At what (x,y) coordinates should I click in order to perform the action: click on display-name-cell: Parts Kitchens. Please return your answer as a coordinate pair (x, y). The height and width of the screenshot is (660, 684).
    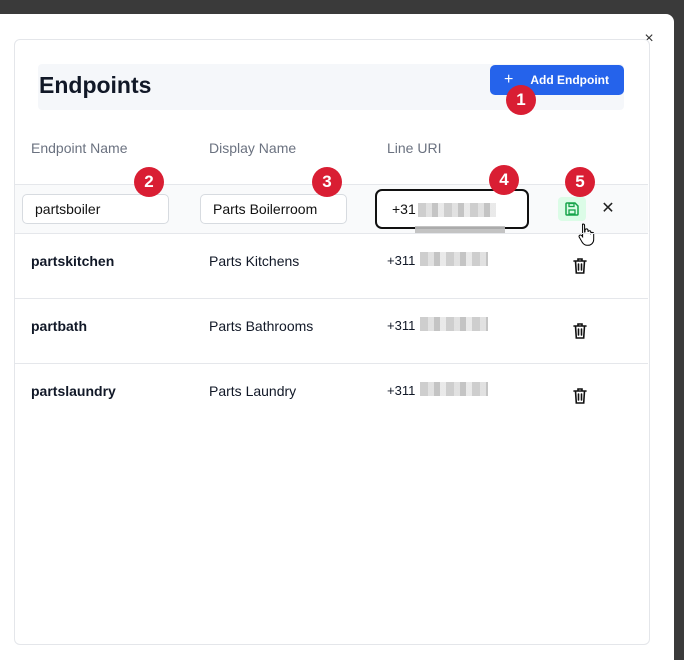
    Looking at the image, I should click on (254, 261).